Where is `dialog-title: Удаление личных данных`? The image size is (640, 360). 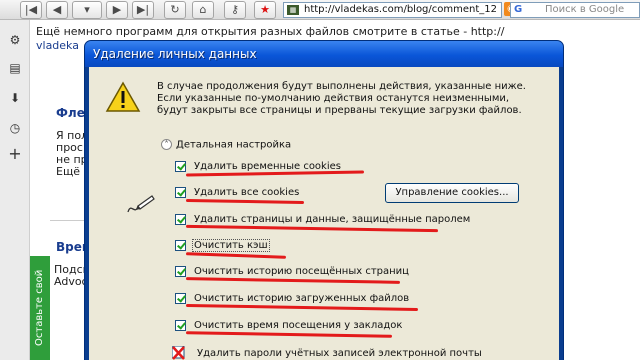 dialog-title: Удаление личных данных is located at coordinates (324, 54).